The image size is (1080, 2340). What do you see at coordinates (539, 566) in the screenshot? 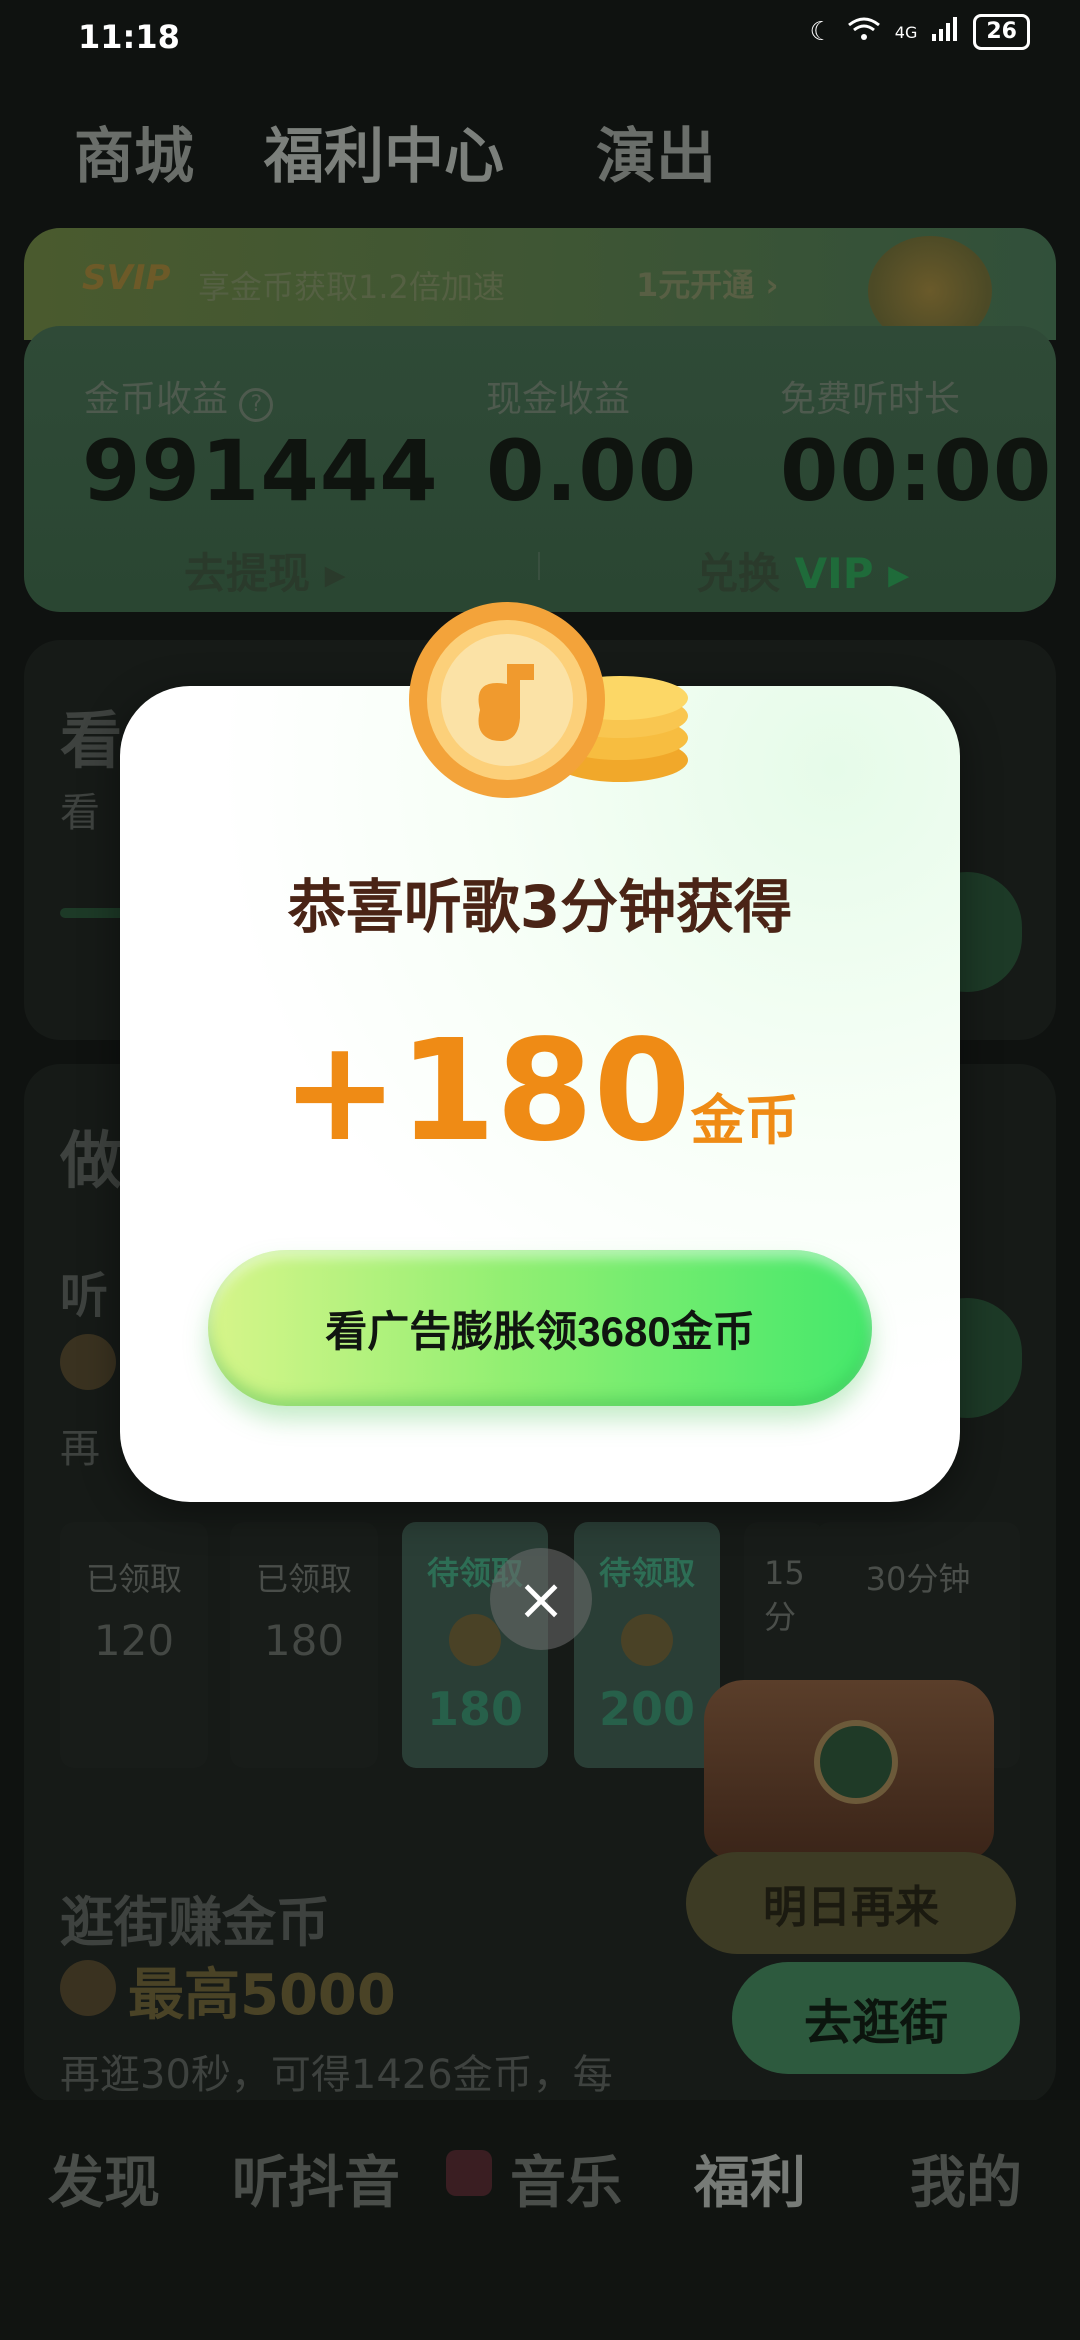
I see `divider` at bounding box center [539, 566].